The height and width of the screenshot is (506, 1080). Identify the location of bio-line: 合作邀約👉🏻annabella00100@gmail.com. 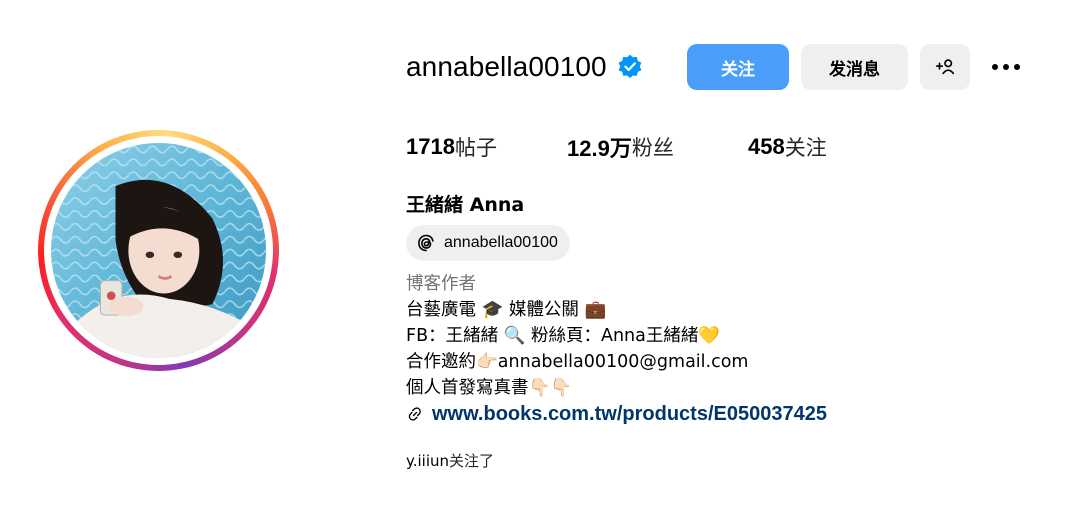
(577, 362).